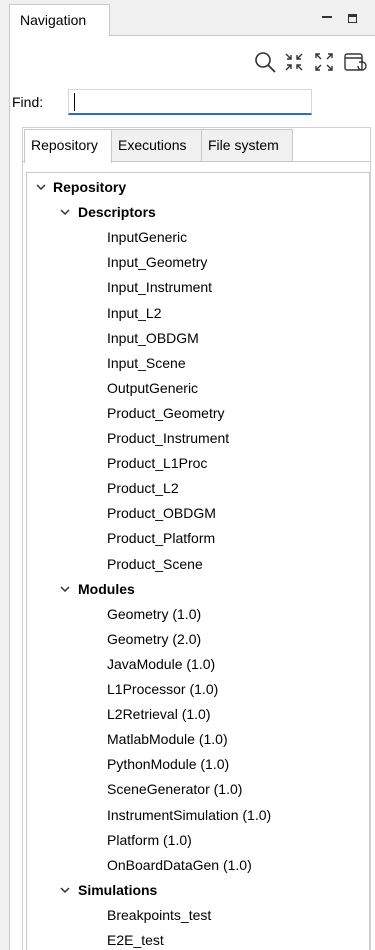 This screenshot has width=375, height=950. Describe the element at coordinates (157, 262) in the screenshot. I see `tree-leaf-item: Input_Geometry` at that location.